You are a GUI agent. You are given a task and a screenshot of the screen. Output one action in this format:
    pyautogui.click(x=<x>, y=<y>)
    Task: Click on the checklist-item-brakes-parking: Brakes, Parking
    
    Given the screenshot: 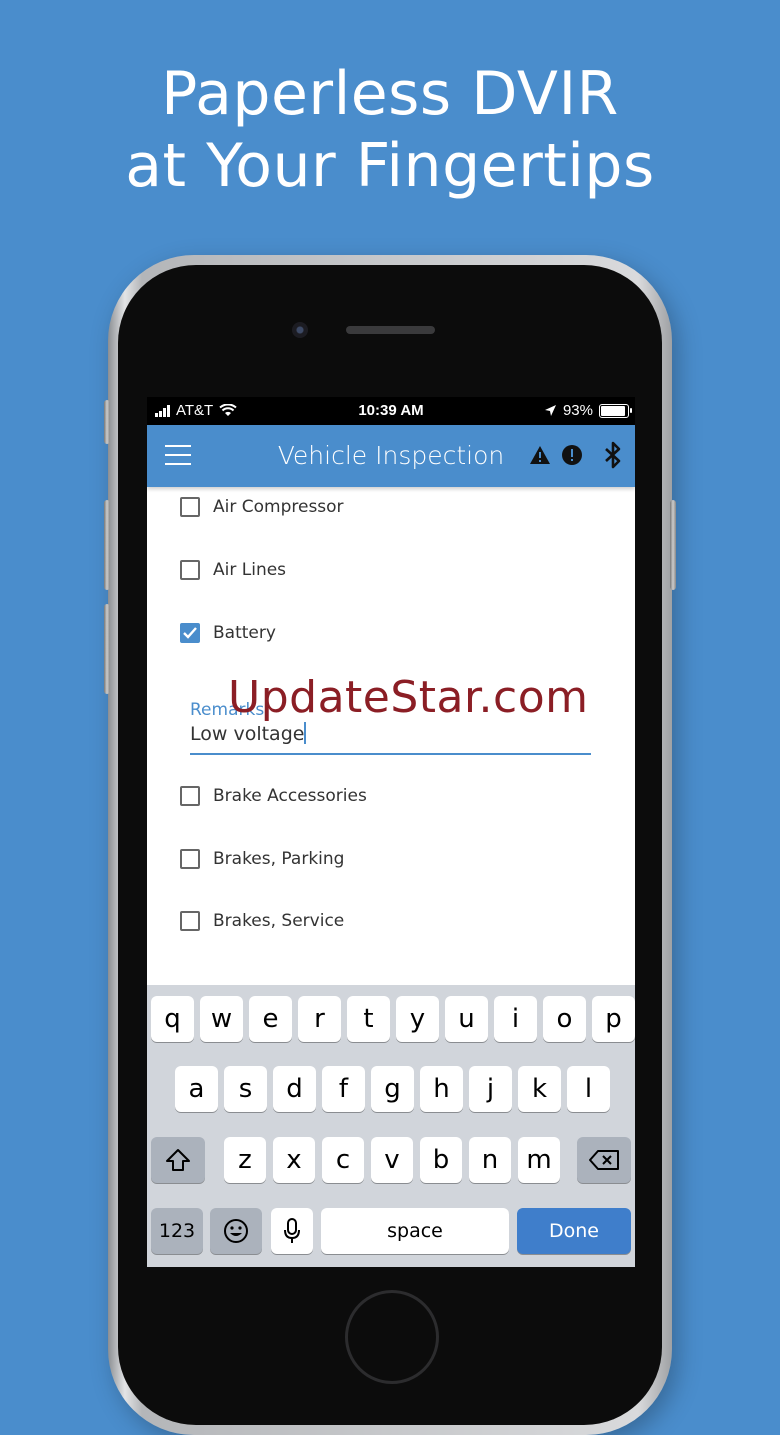 What is the action you would take?
    pyautogui.click(x=262, y=859)
    